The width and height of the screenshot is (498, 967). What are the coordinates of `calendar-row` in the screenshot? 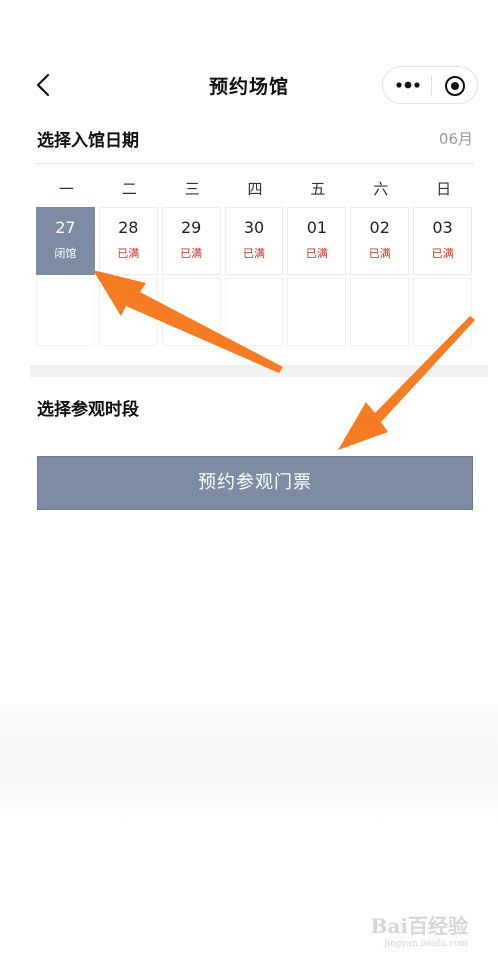 It's located at (256, 312).